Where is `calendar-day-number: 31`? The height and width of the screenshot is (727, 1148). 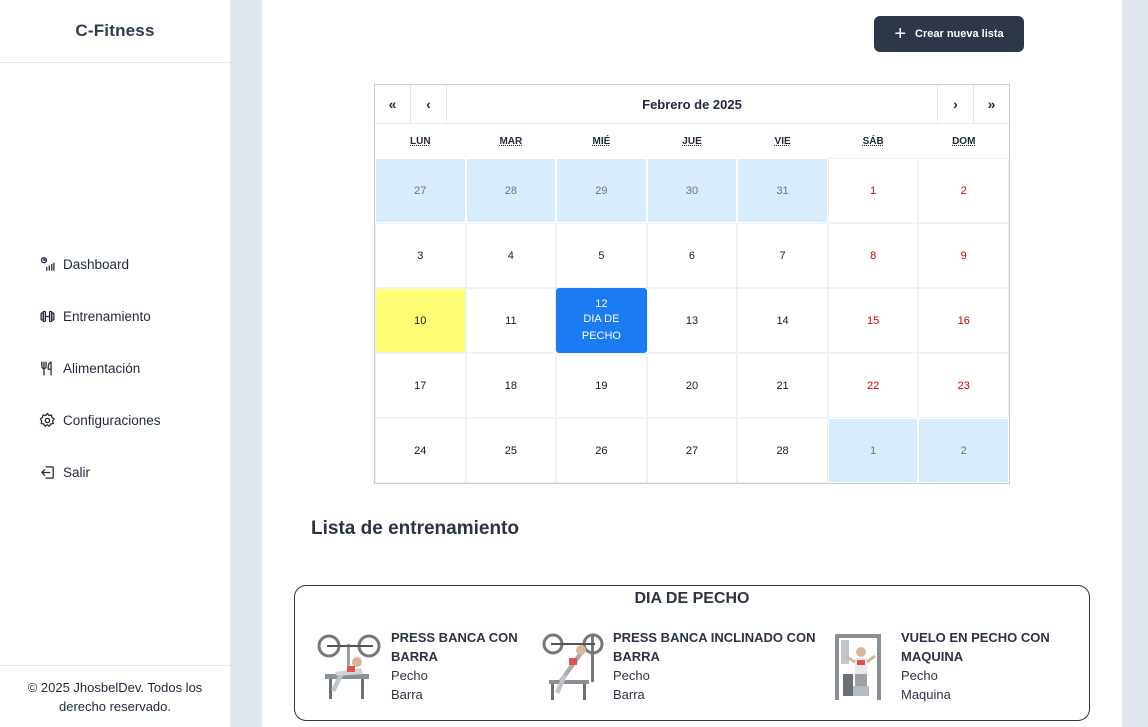 calendar-day-number: 31 is located at coordinates (782, 190).